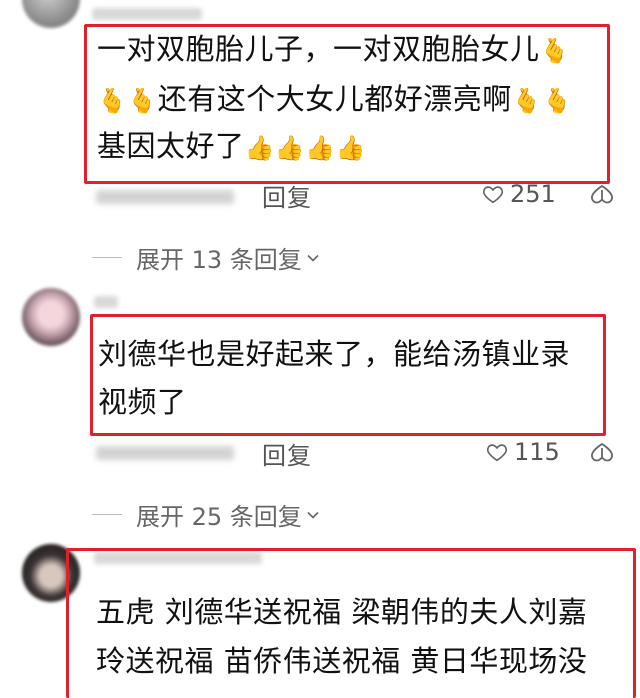 The width and height of the screenshot is (640, 698). I want to click on expand-replies-button: 展开 25 条回复, so click(206, 514).